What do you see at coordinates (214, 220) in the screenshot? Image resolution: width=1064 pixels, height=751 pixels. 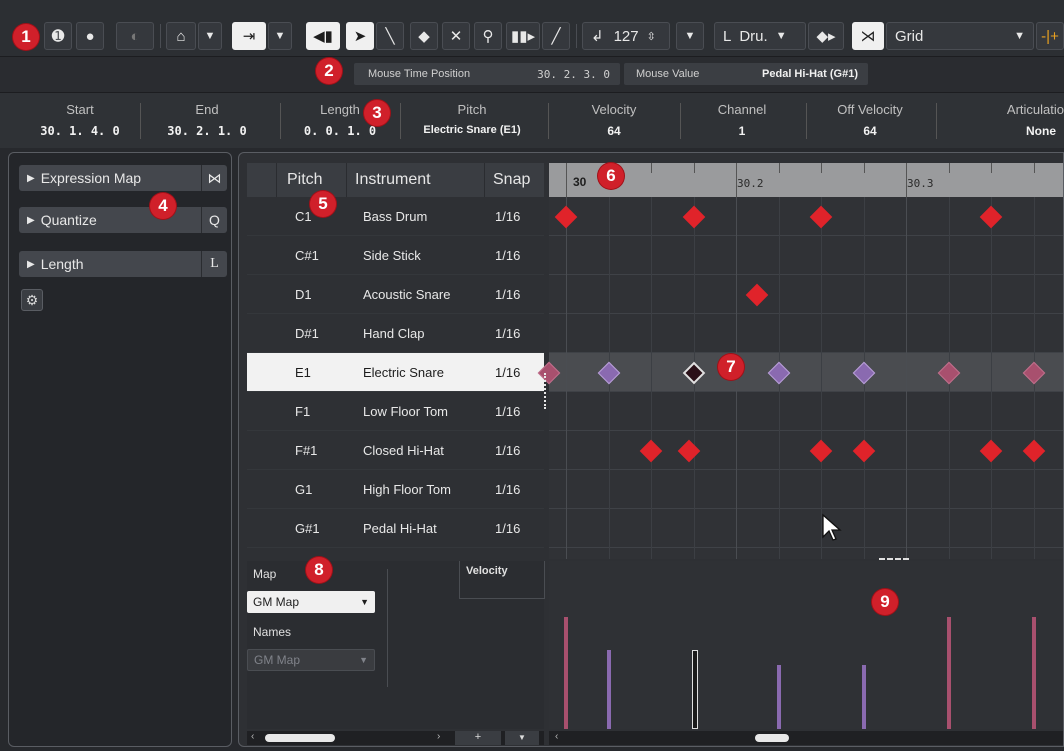 I see `quantize-key-icon: Q` at bounding box center [214, 220].